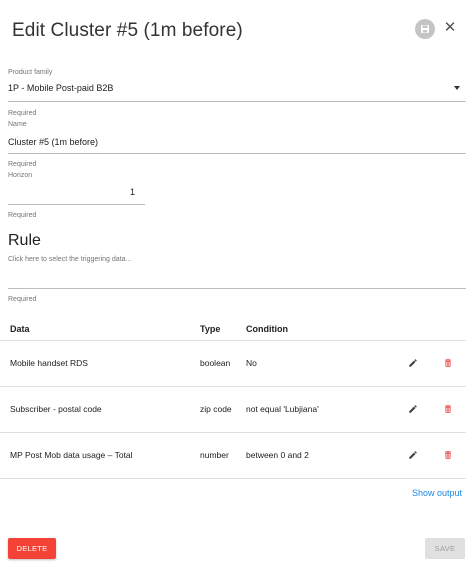 The image size is (474, 567). I want to click on column-header-condition: Condition, so click(267, 328).